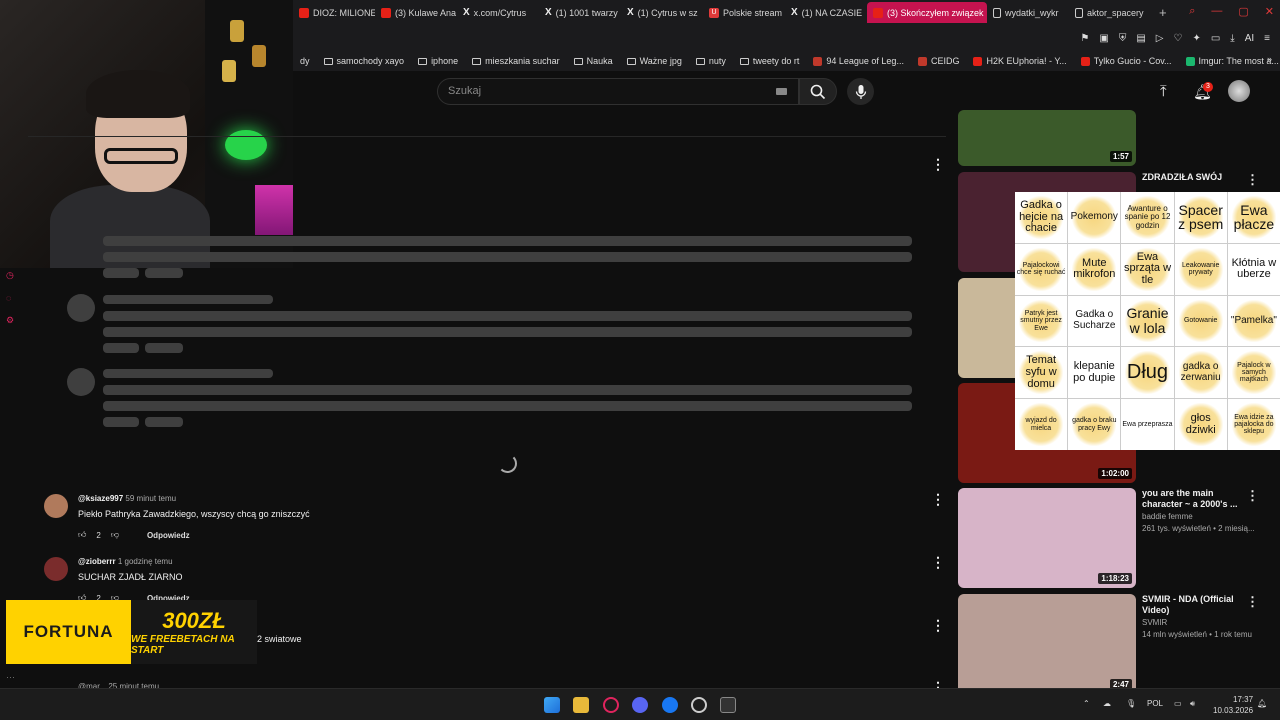 The image size is (1280, 720). I want to click on new-tab-button: +, so click(1163, 12).